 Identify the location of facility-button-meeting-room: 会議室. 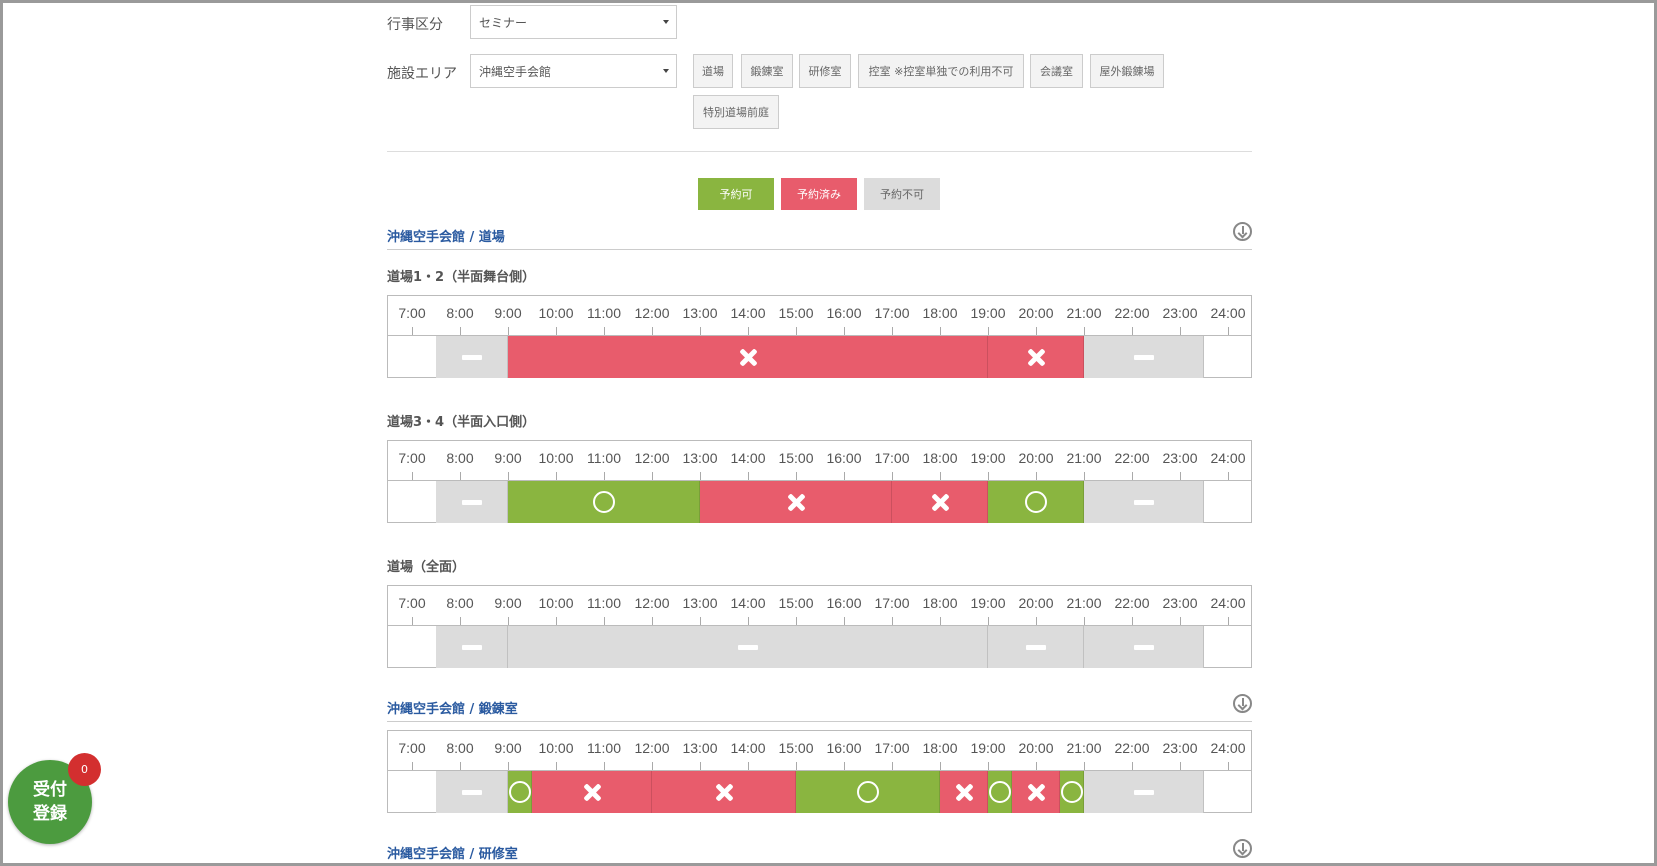
(1056, 71).